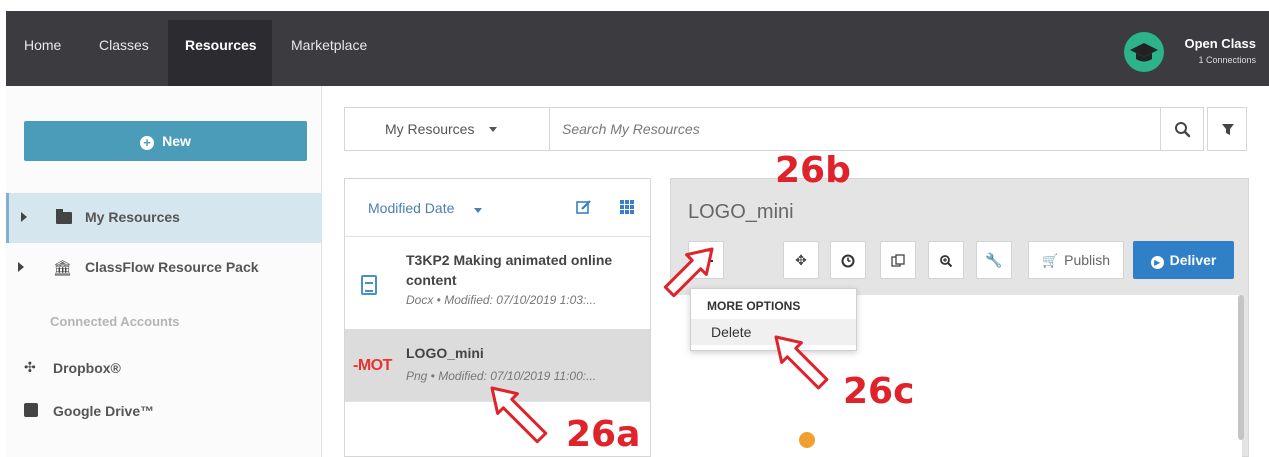 The height and width of the screenshot is (457, 1269). I want to click on annotation-arrow-a, so click(519, 415).